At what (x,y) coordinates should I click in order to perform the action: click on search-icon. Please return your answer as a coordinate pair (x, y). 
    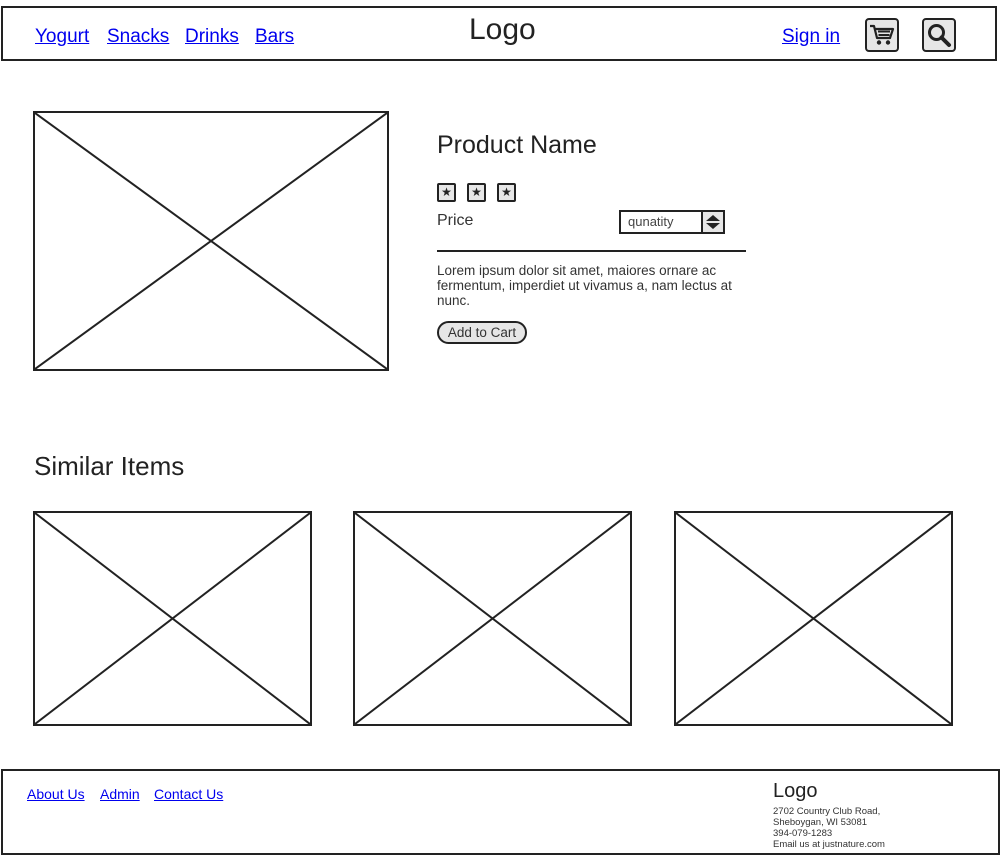
    Looking at the image, I should click on (939, 35).